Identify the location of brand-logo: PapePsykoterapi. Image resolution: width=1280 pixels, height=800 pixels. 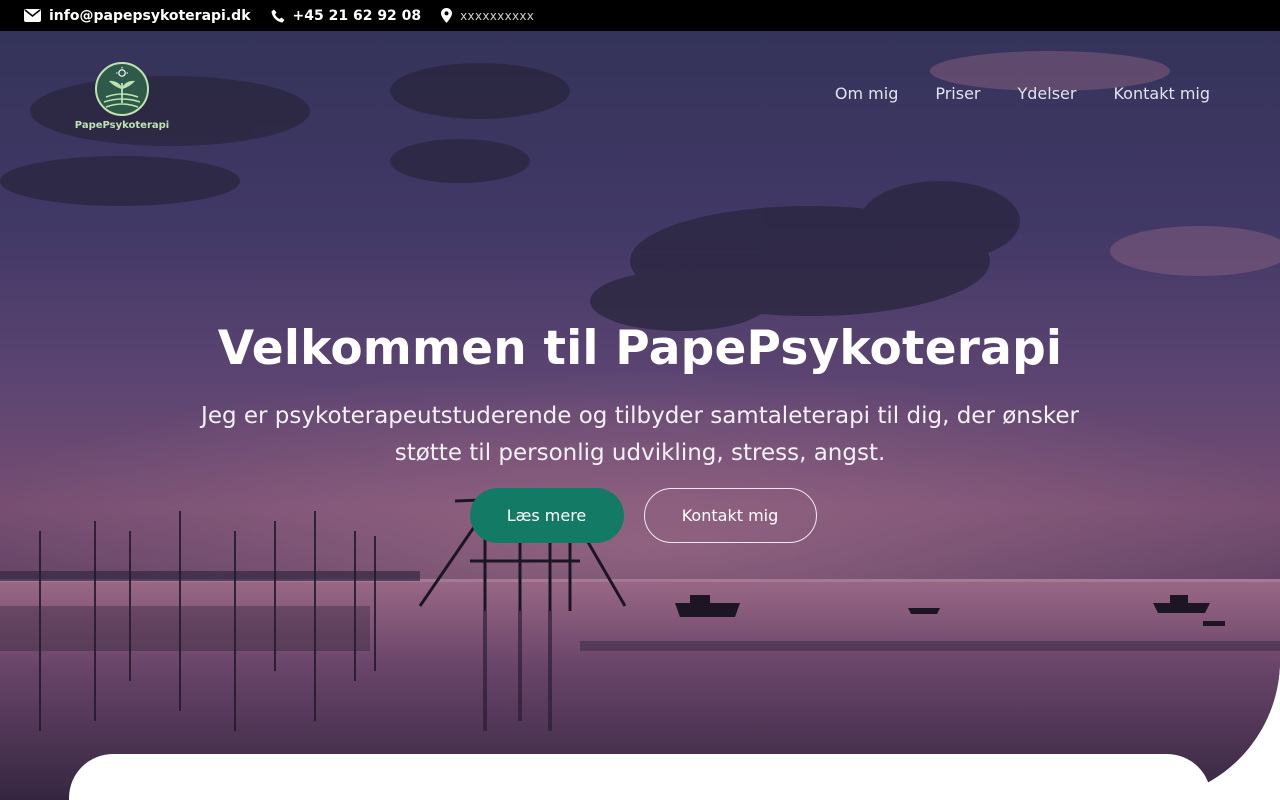
(122, 97).